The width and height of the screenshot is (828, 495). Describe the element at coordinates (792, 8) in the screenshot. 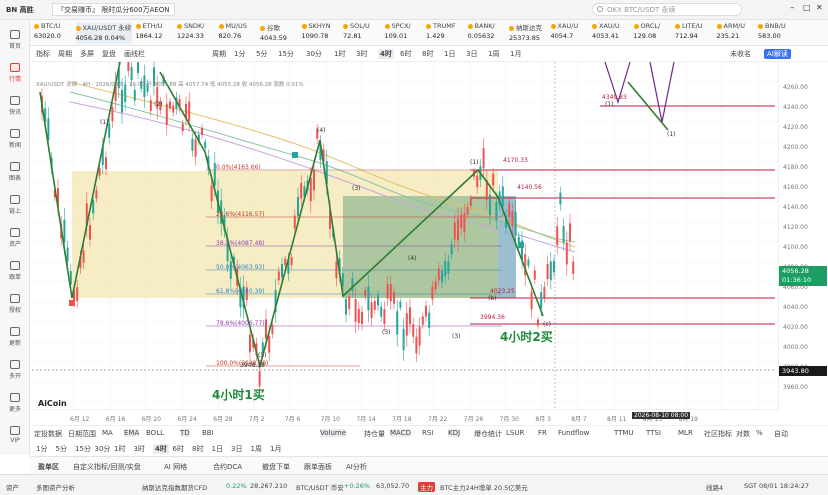

I see `minimize-icon: –` at that location.